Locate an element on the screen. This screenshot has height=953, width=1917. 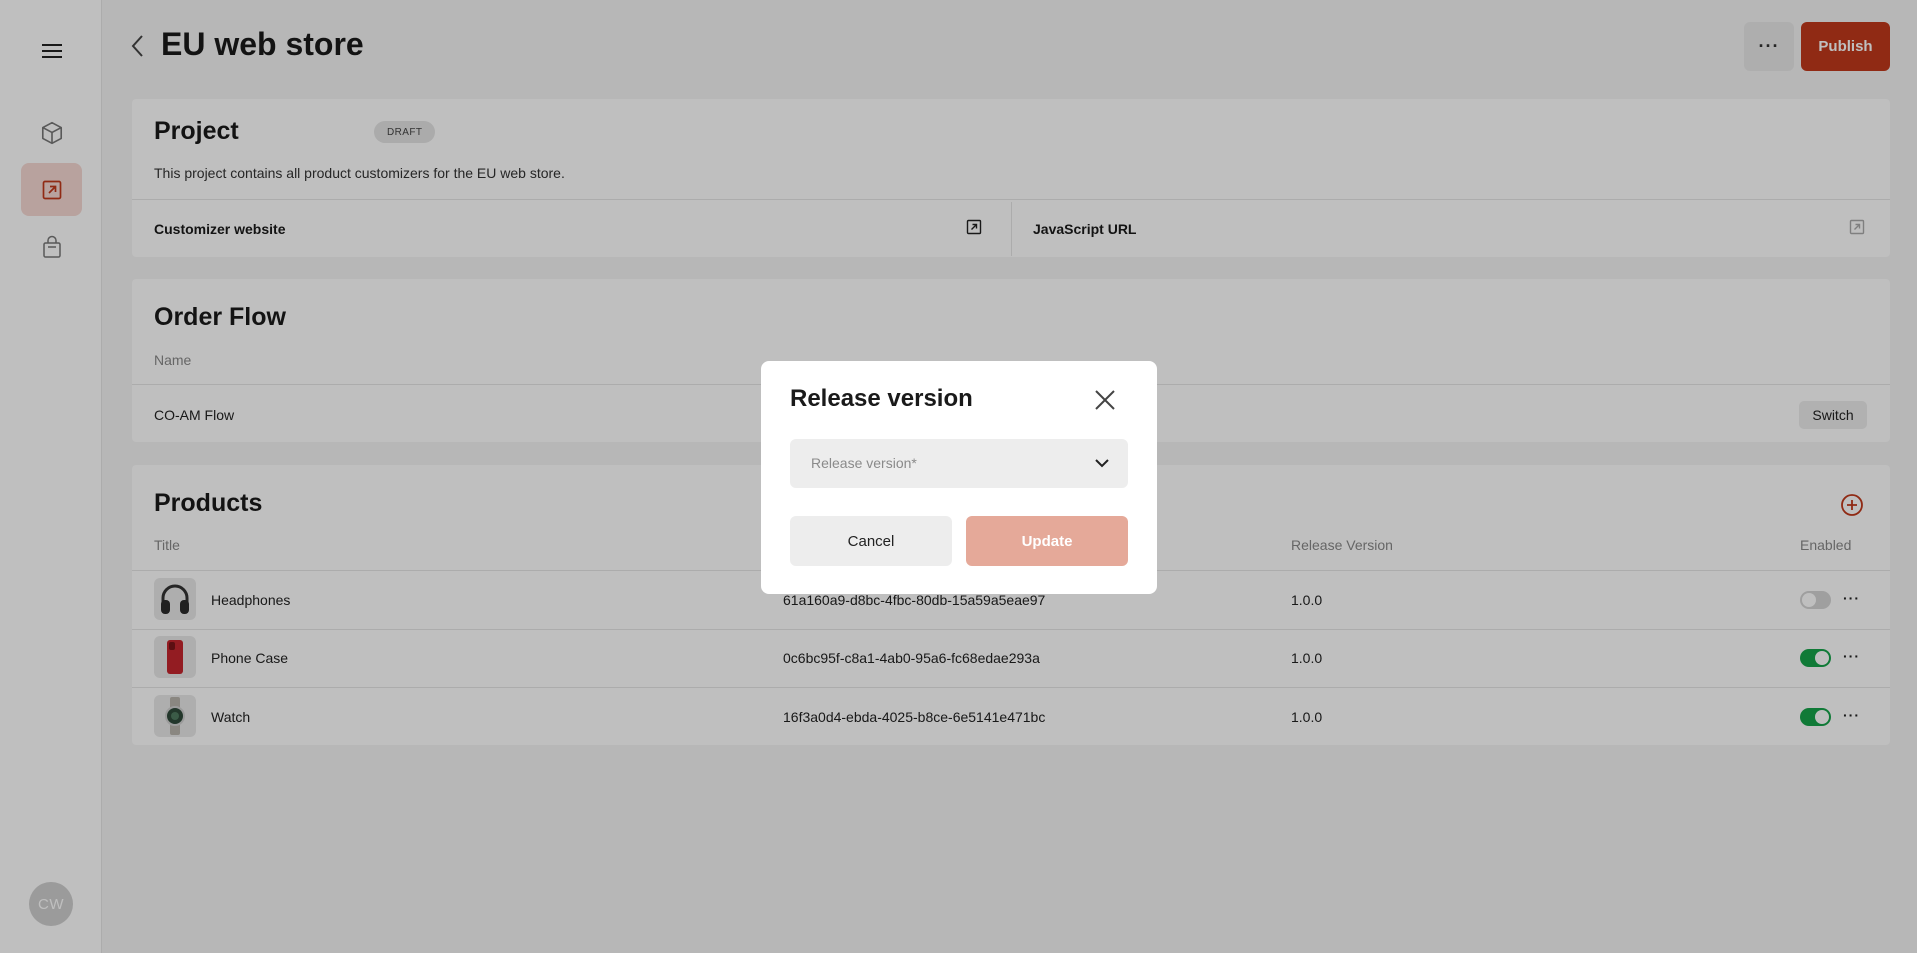
select-placeholder: Release version* is located at coordinates (864, 463).